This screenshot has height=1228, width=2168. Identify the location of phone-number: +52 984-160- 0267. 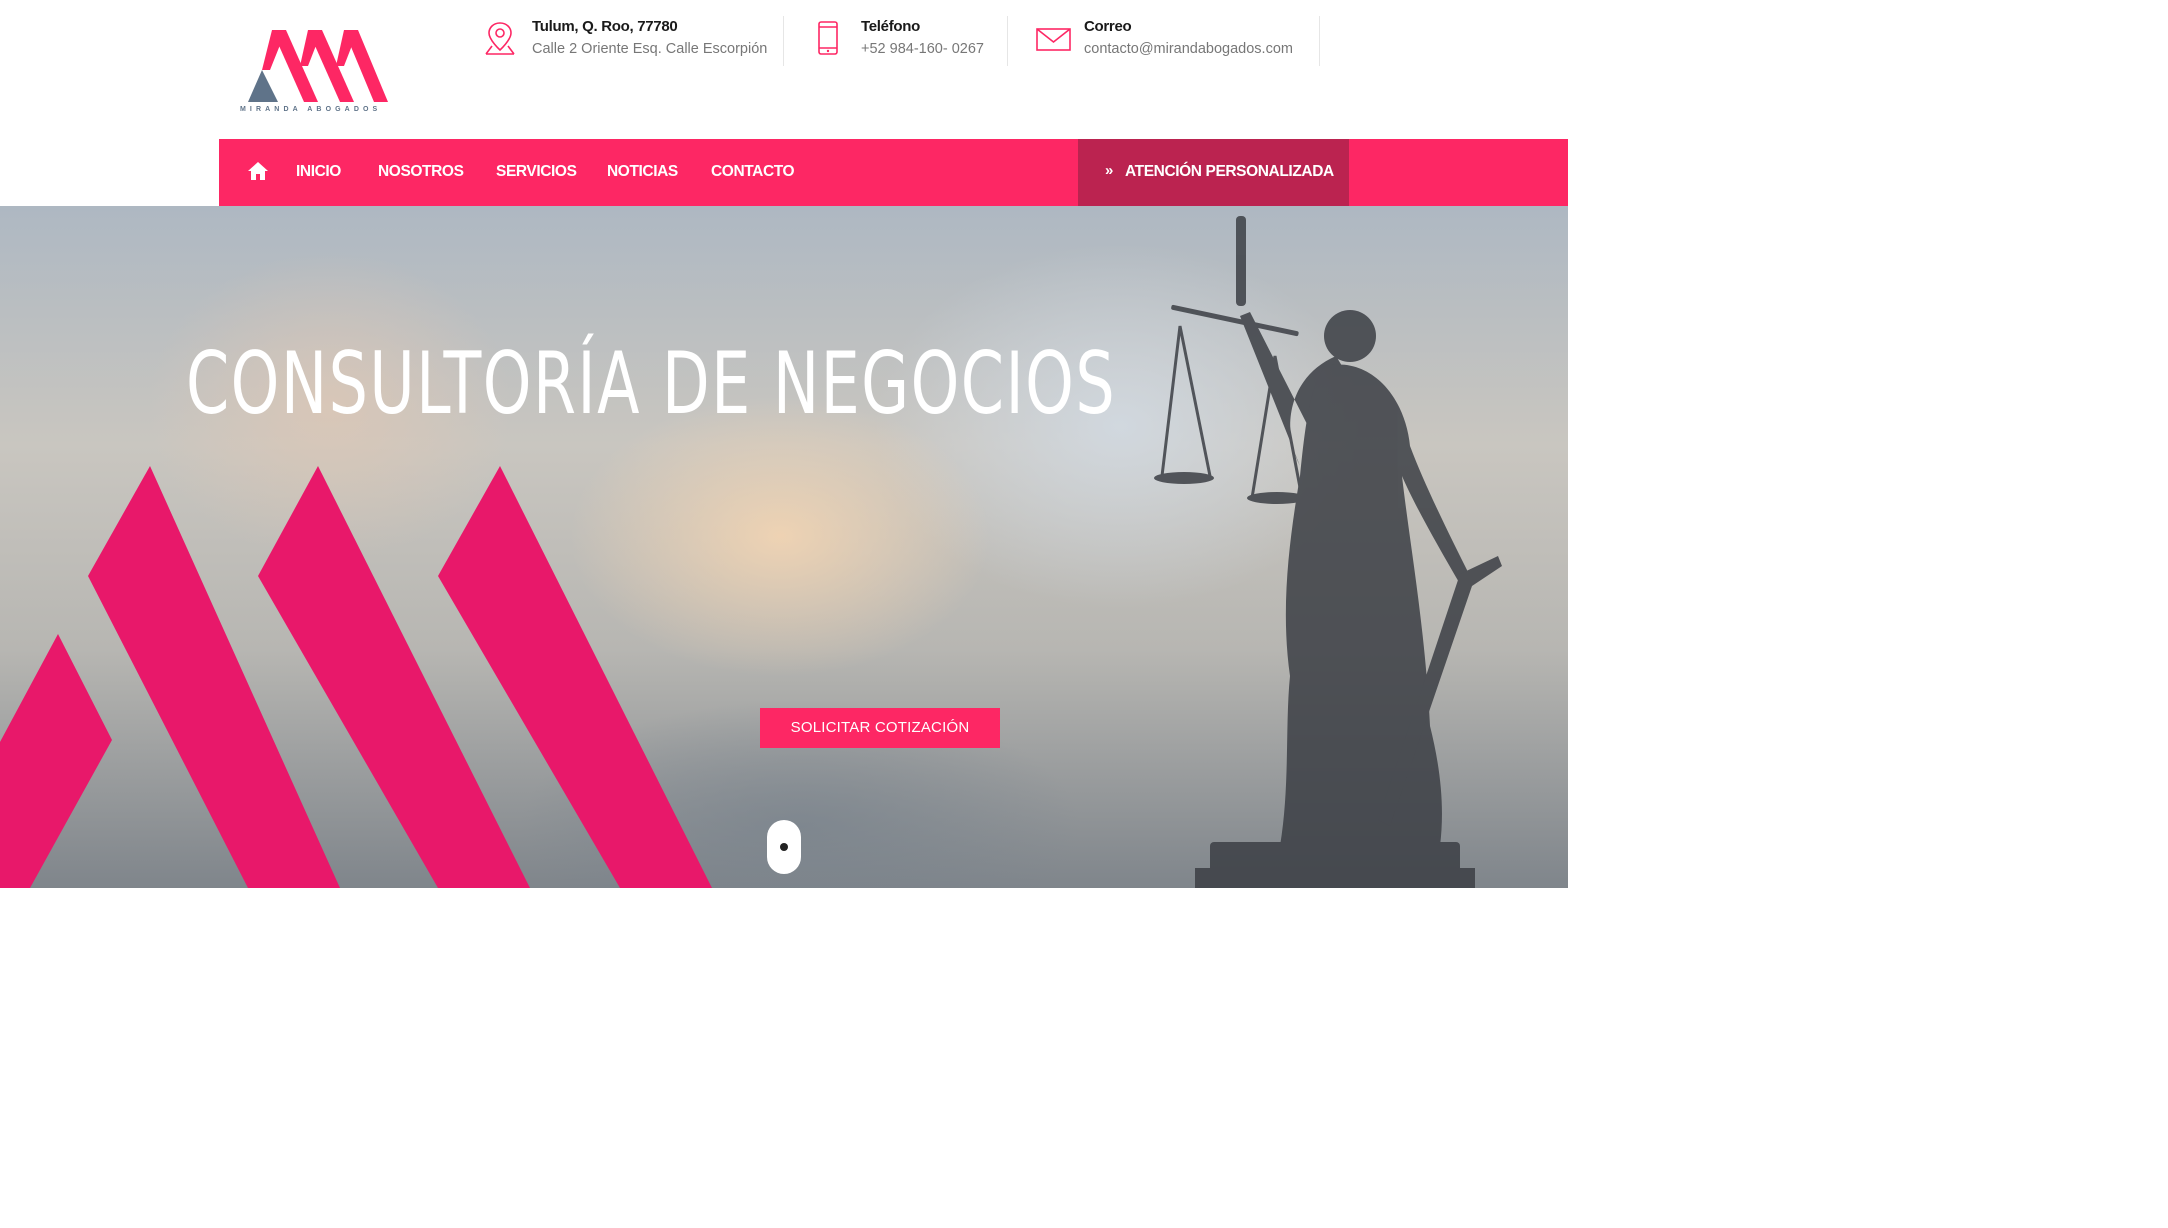
(922, 49).